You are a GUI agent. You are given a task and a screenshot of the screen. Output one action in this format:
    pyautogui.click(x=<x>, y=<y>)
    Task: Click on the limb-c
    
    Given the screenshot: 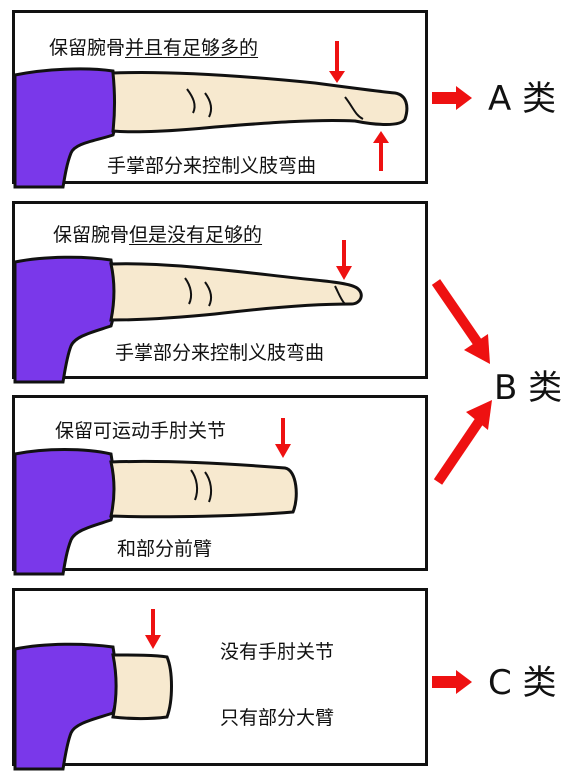 What is the action you would take?
    pyautogui.click(x=142, y=686)
    